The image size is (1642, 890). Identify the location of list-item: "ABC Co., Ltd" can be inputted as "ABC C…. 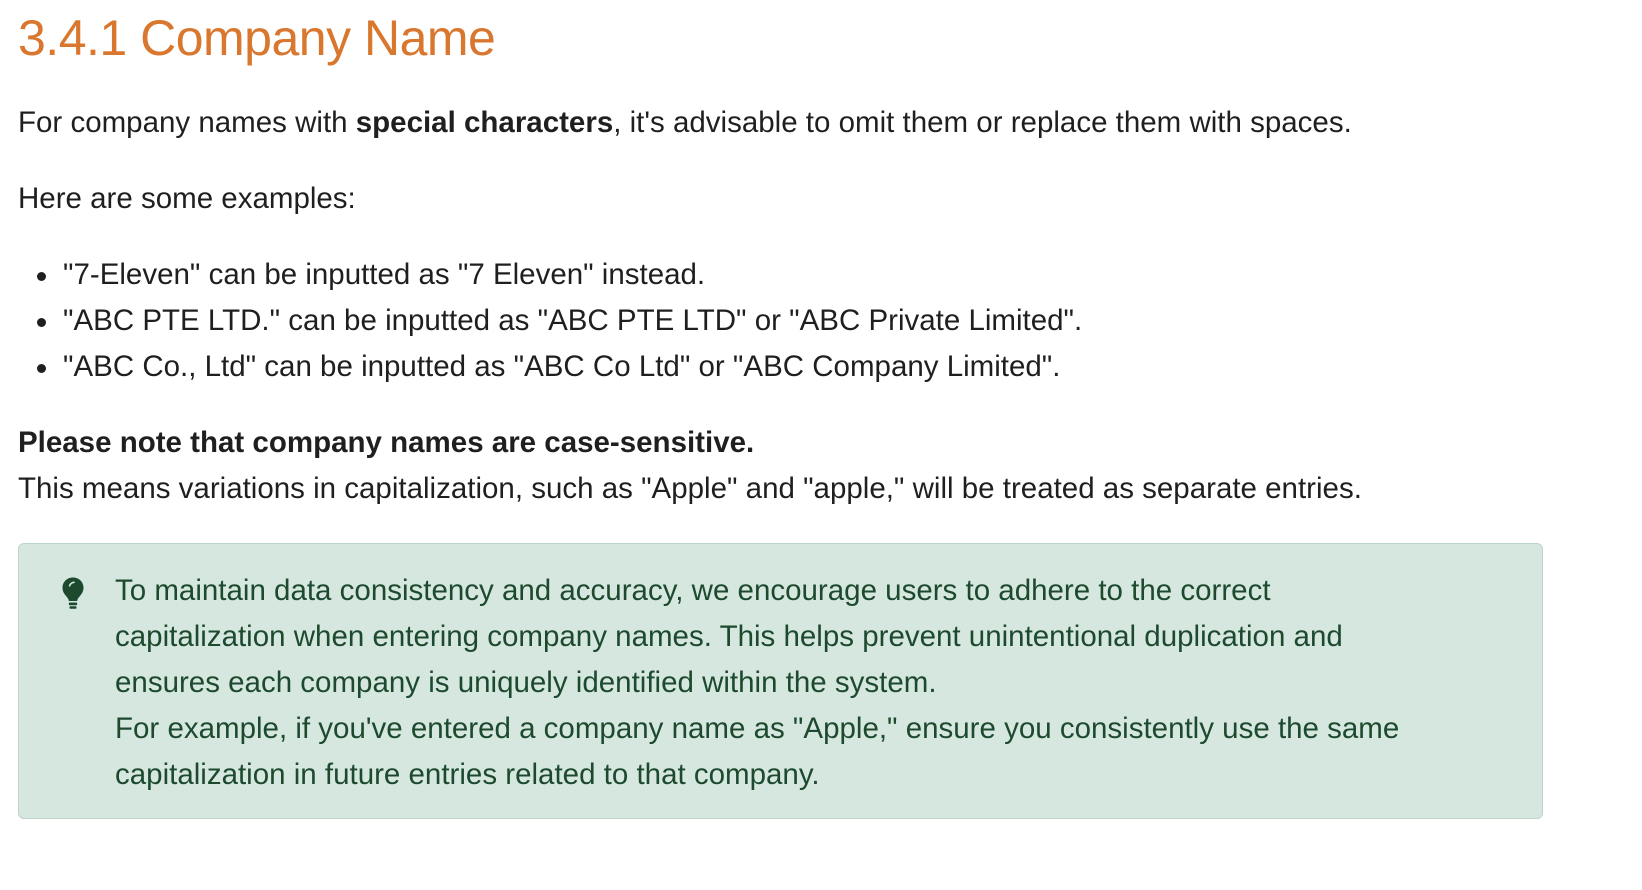
(550, 367).